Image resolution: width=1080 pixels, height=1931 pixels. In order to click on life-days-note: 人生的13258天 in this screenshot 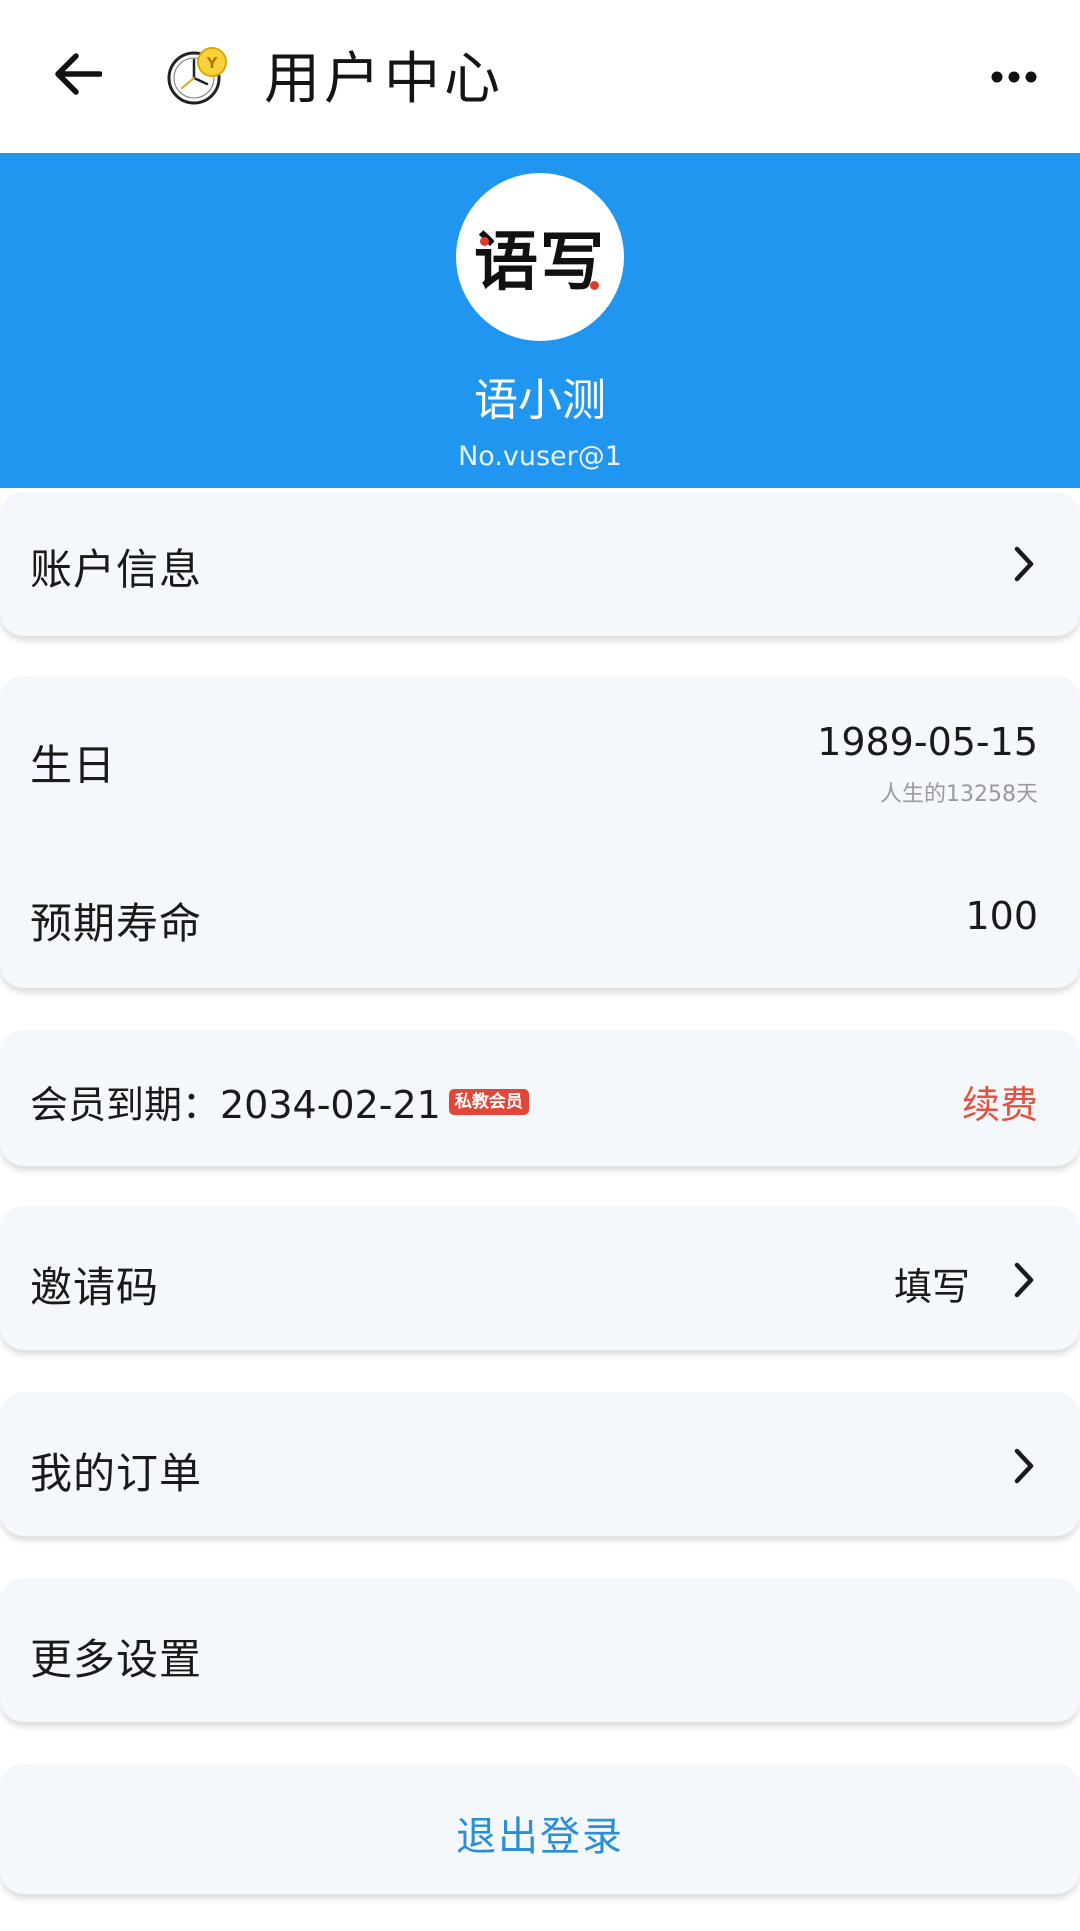, I will do `click(959, 794)`.